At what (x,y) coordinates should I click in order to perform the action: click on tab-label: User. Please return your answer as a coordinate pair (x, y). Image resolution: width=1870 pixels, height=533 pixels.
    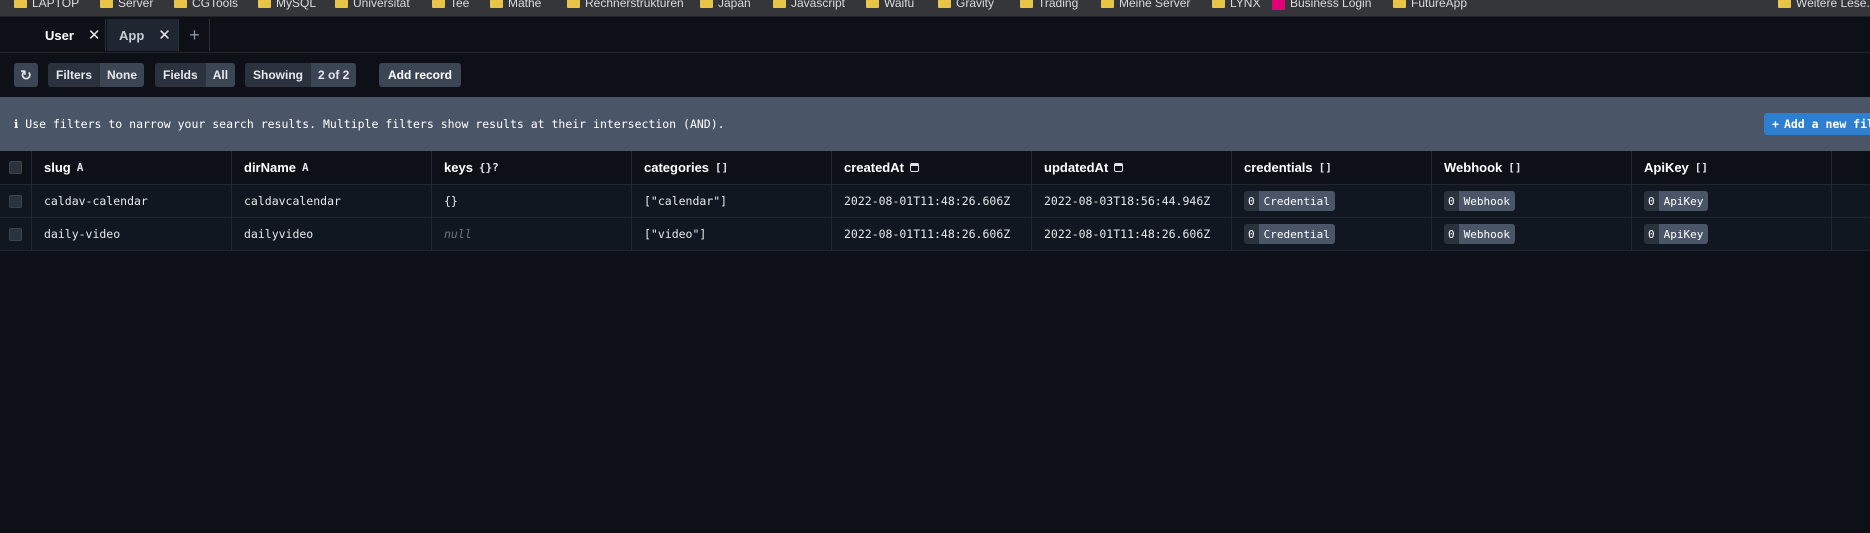
    Looking at the image, I should click on (59, 35).